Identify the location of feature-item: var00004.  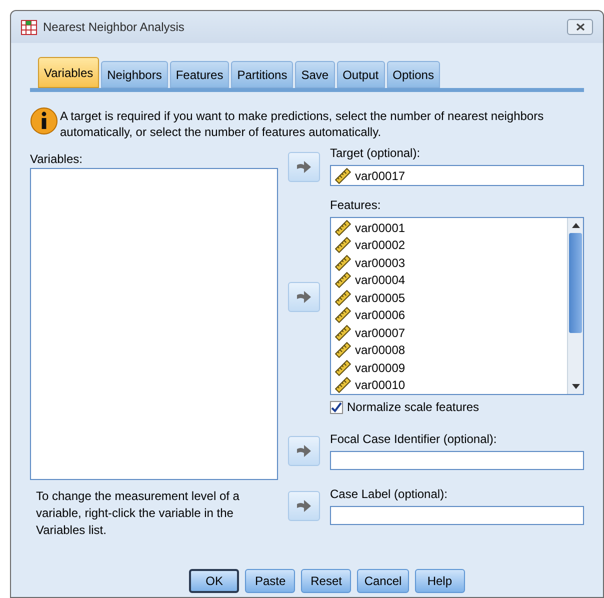
(451, 280).